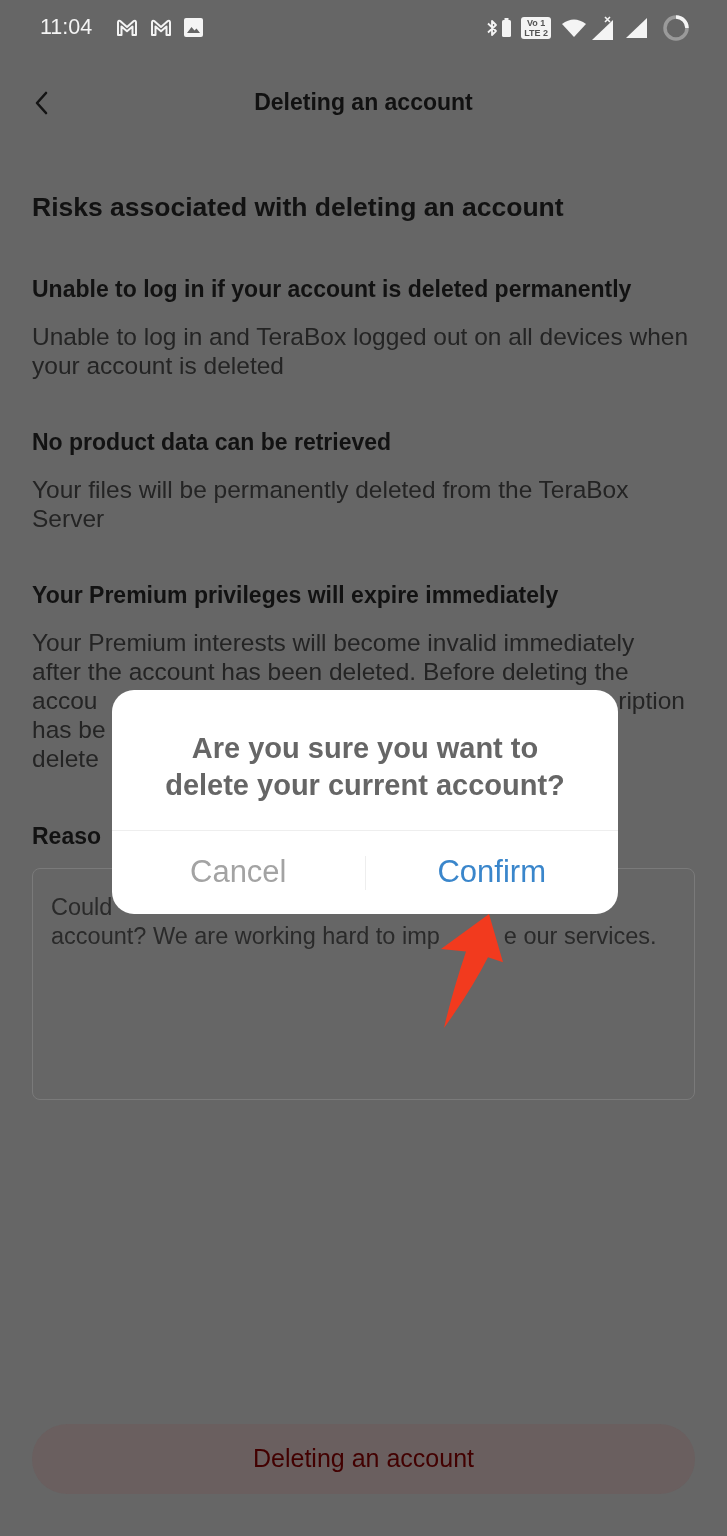 Image resolution: width=727 pixels, height=1536 pixels. I want to click on risk-description: Your files will be permanently deleted from the TeraBox Server, so click(331, 504).